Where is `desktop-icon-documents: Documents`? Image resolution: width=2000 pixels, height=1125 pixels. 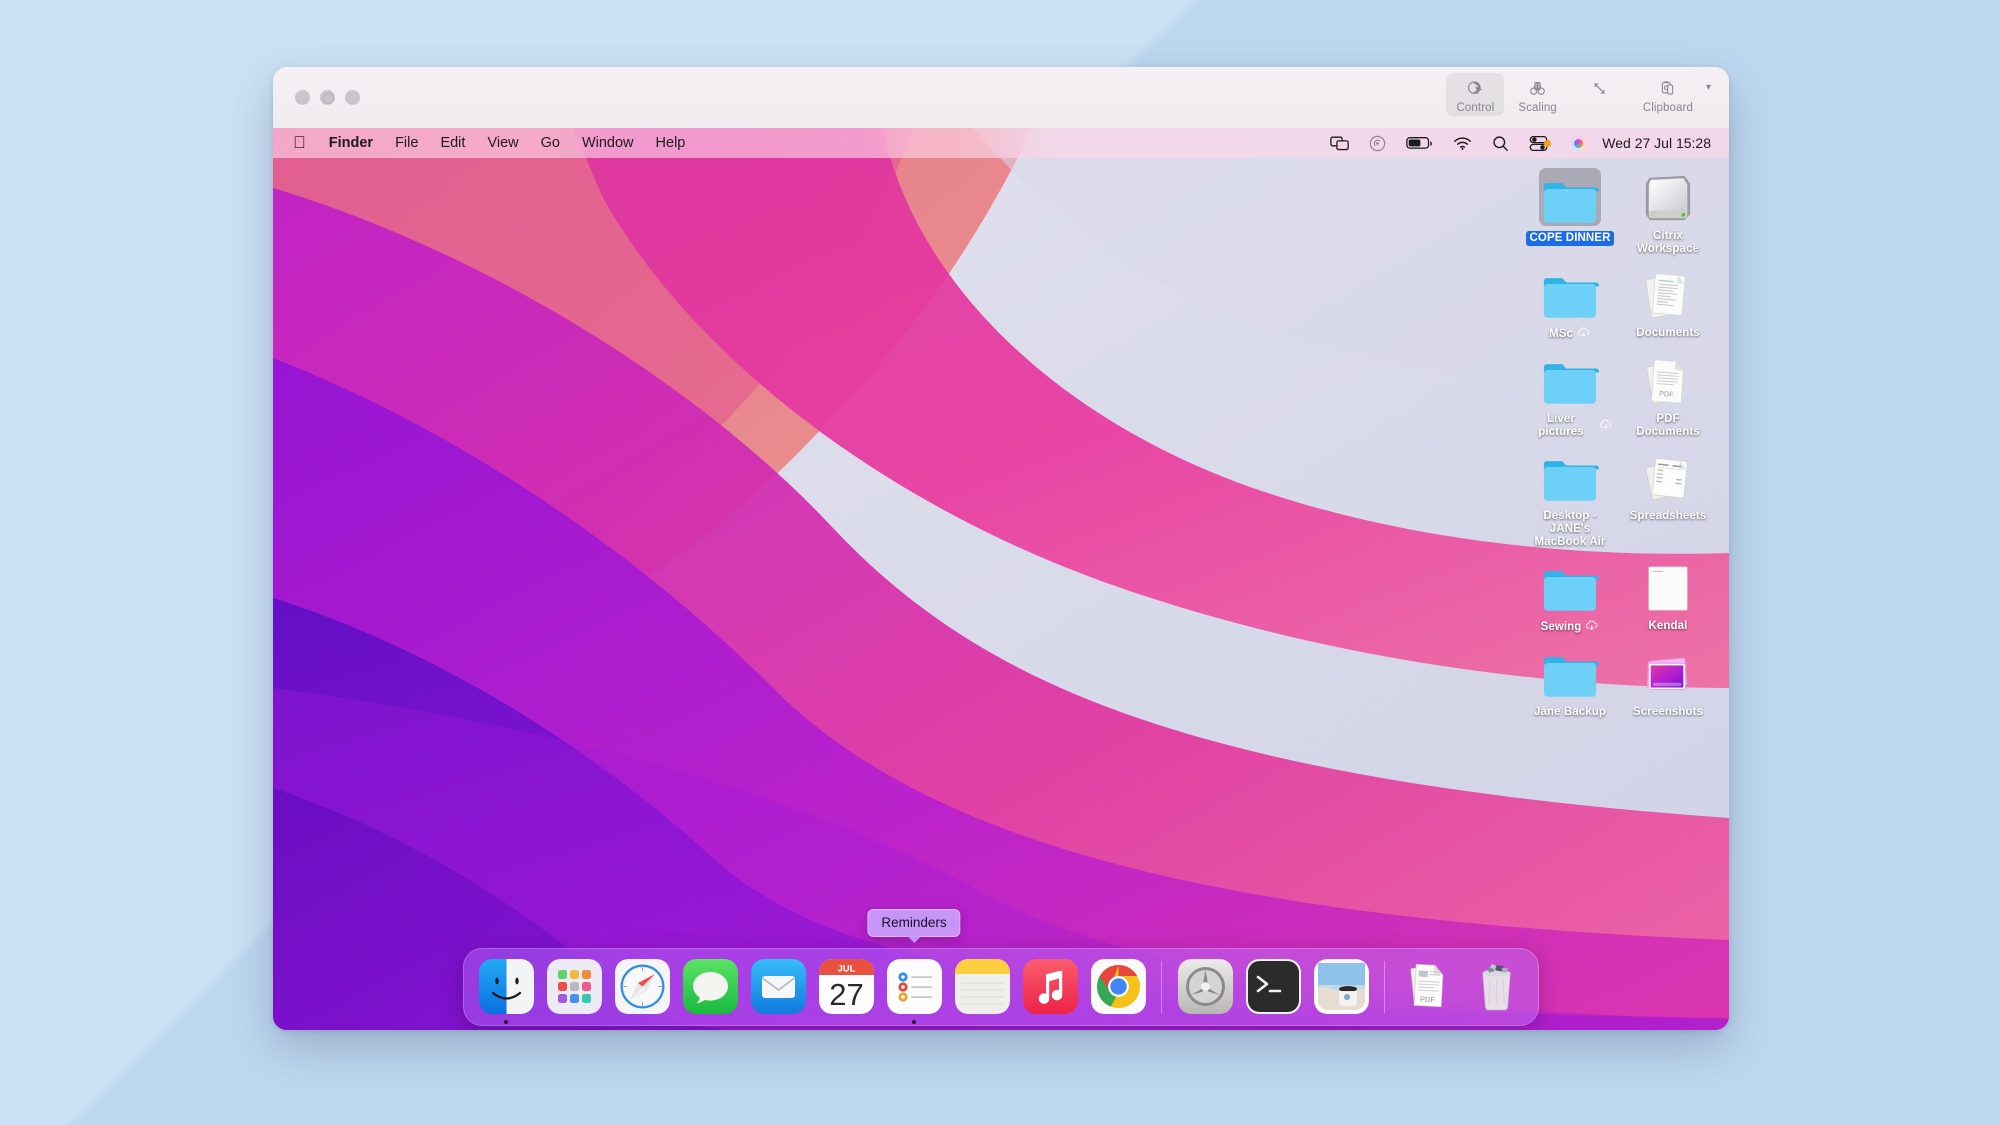 desktop-icon-documents: Documents is located at coordinates (1668, 302).